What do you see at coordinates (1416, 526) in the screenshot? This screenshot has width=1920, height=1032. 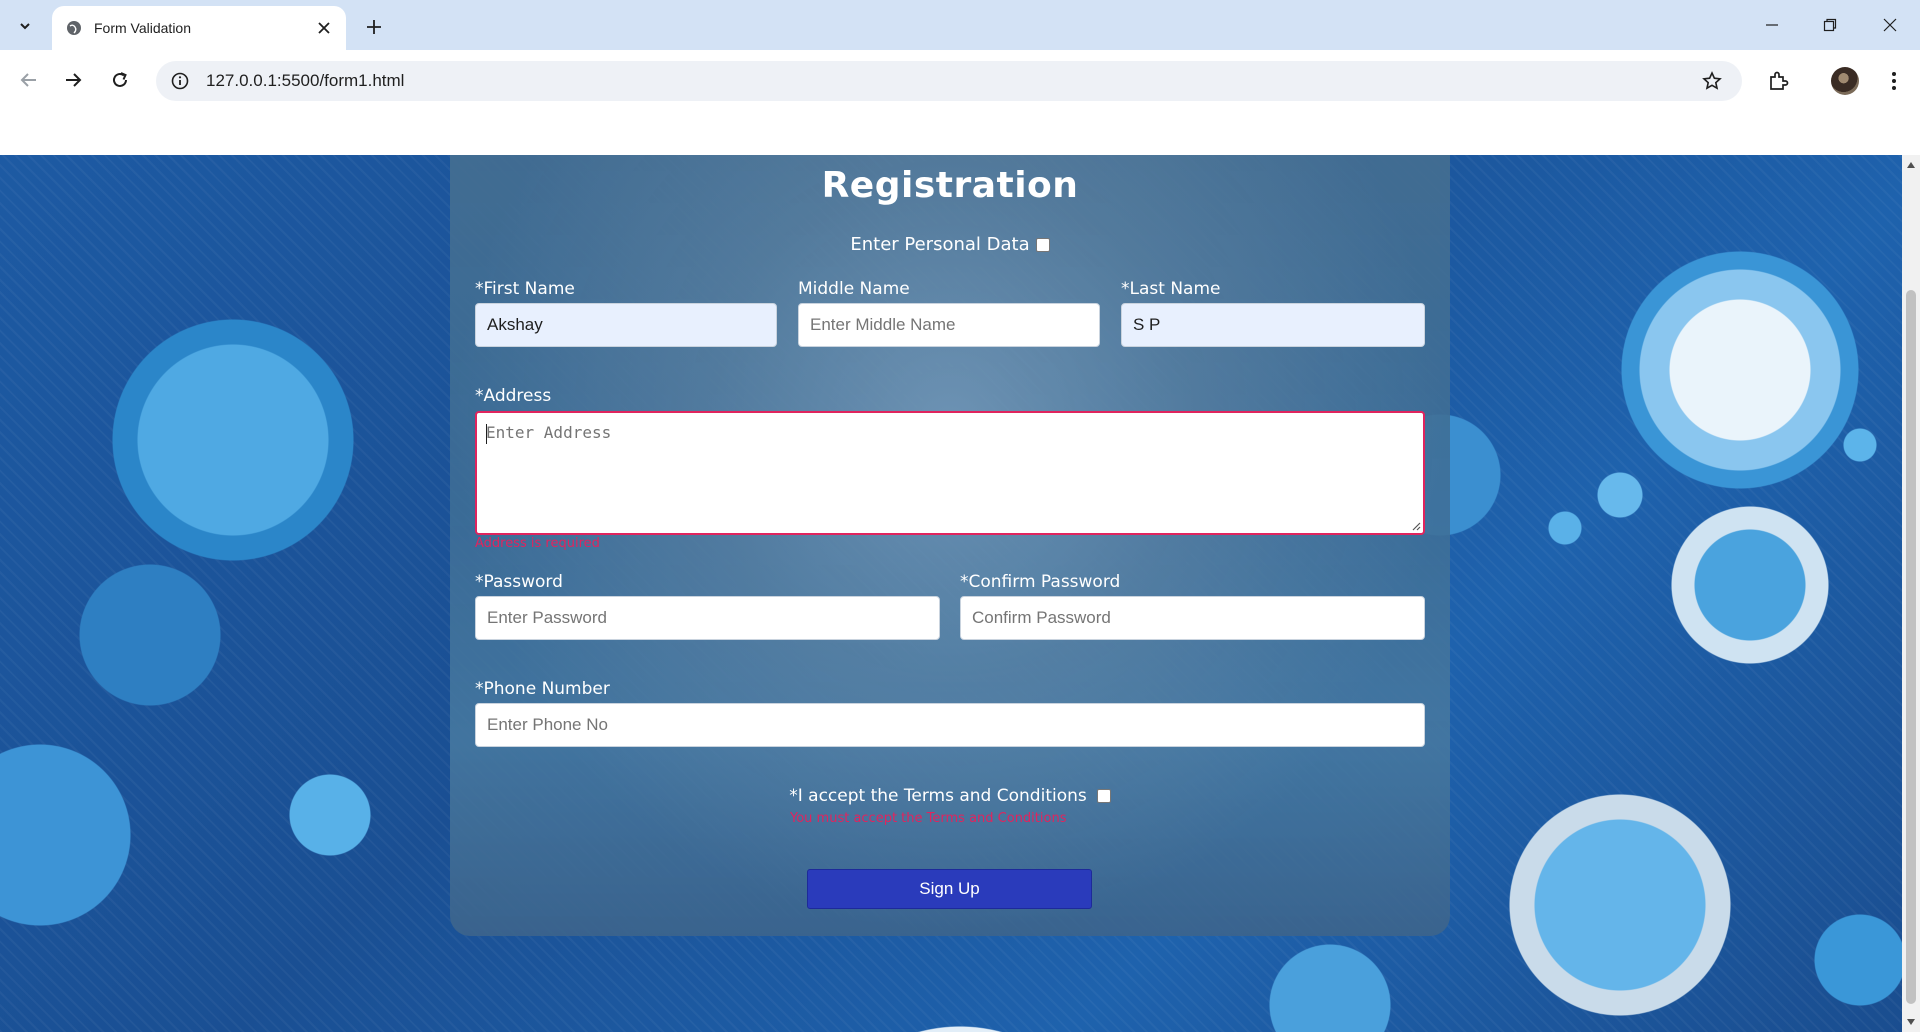 I see `resize-grip-icon` at bounding box center [1416, 526].